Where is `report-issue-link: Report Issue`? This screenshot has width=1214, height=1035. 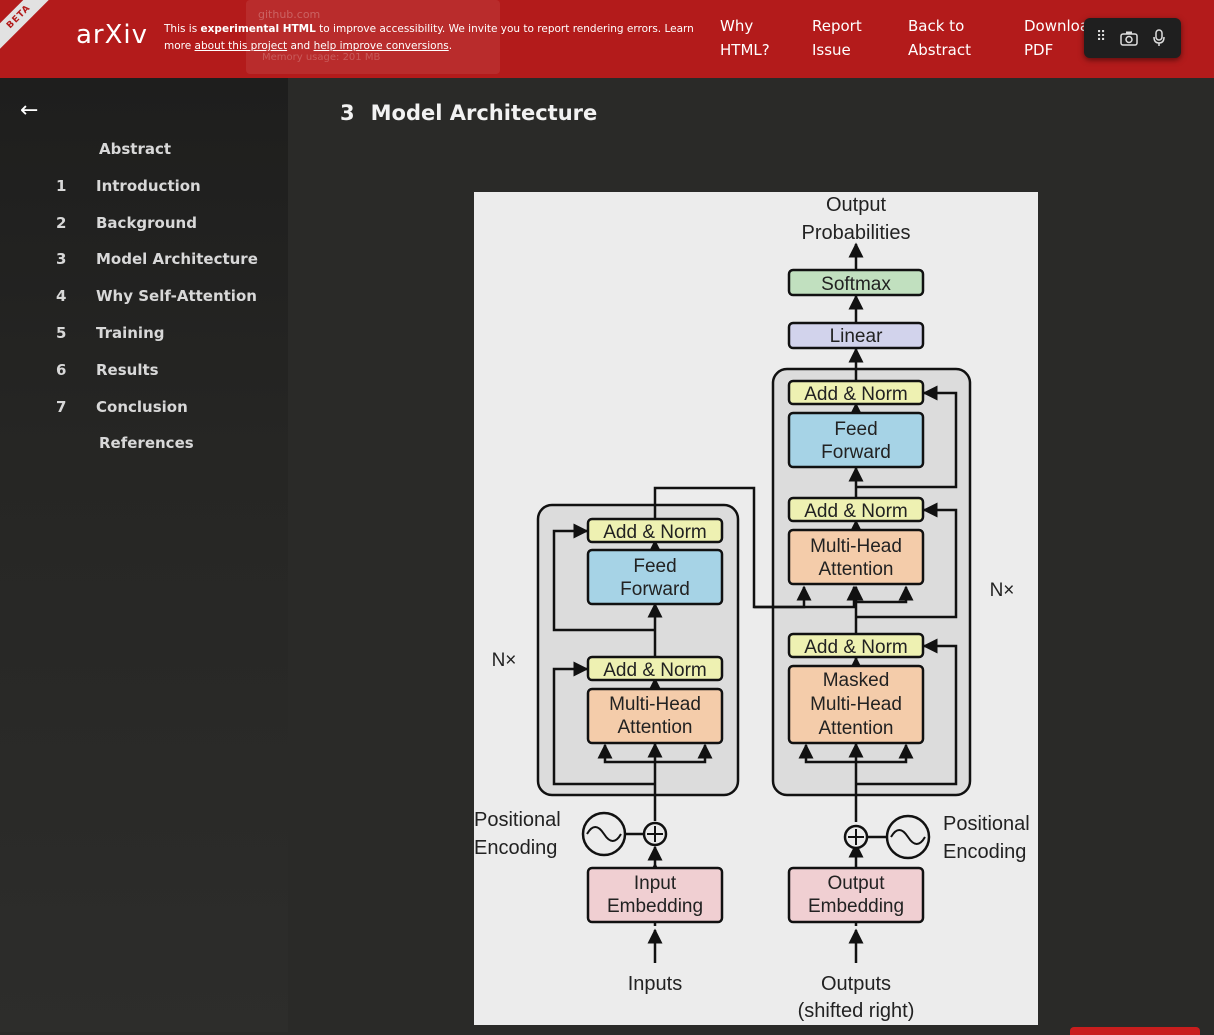 report-issue-link: Report Issue is located at coordinates (837, 38).